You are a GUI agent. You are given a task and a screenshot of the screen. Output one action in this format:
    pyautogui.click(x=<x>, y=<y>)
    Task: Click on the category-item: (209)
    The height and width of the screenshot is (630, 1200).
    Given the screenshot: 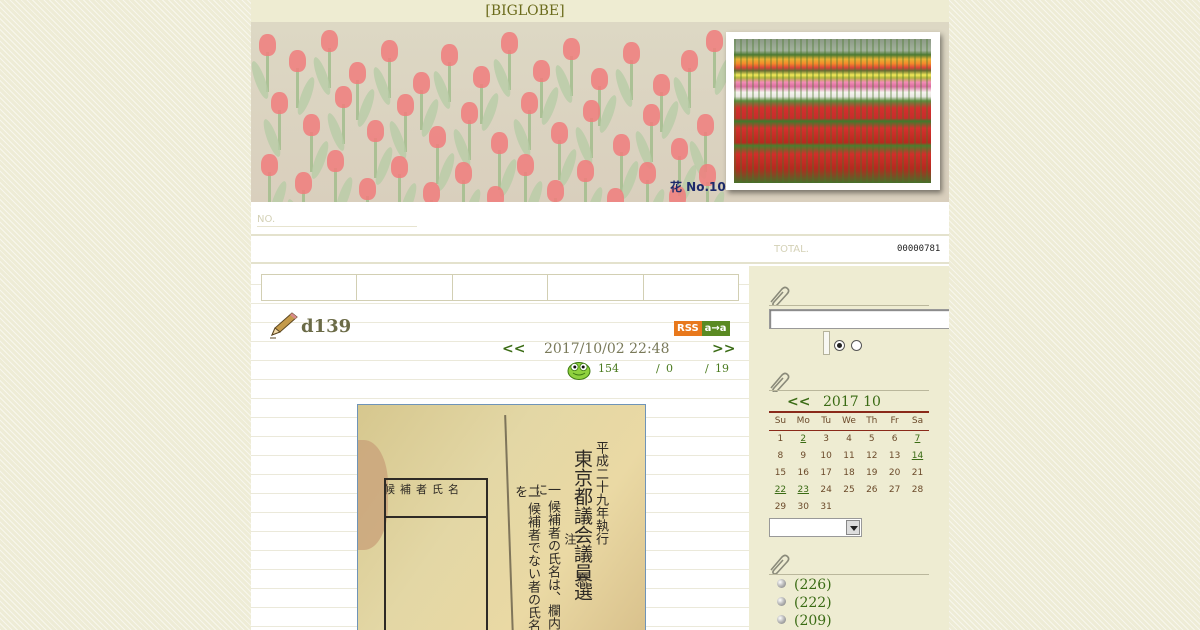 What is the action you would take?
    pyautogui.click(x=804, y=621)
    